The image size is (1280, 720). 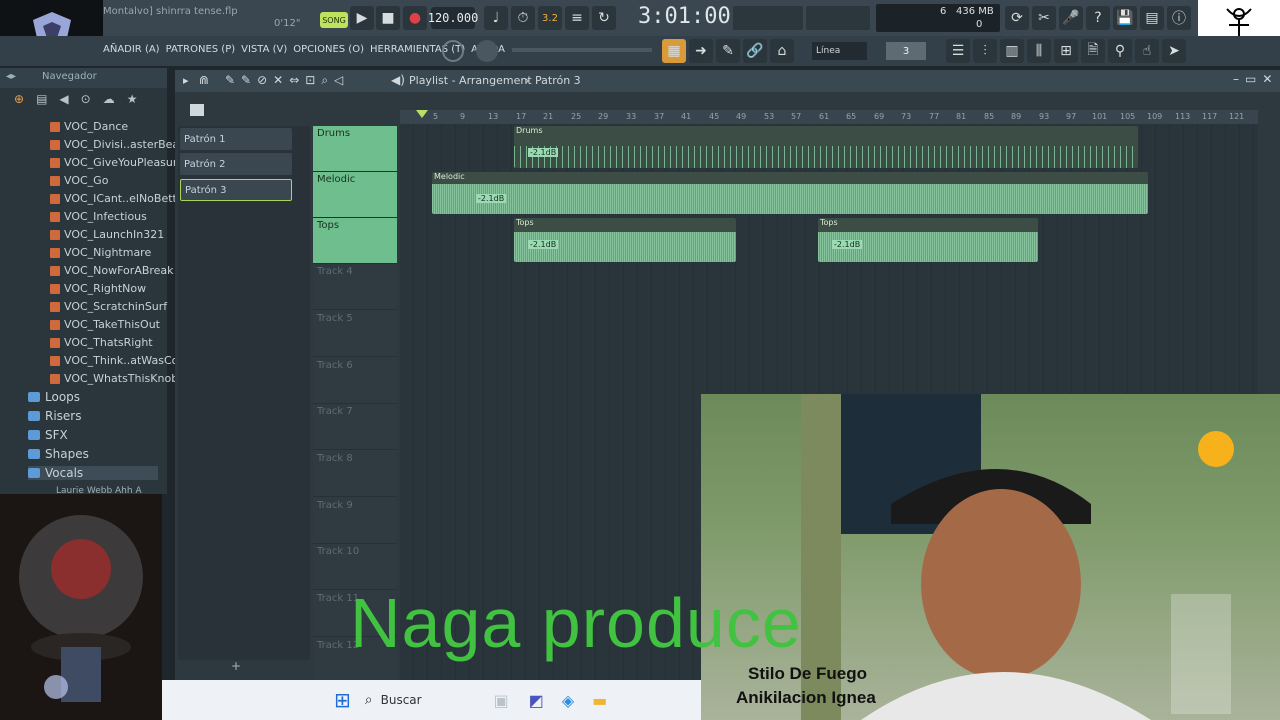 I want to click on info-icon: ⓘ, so click(x=1179, y=18).